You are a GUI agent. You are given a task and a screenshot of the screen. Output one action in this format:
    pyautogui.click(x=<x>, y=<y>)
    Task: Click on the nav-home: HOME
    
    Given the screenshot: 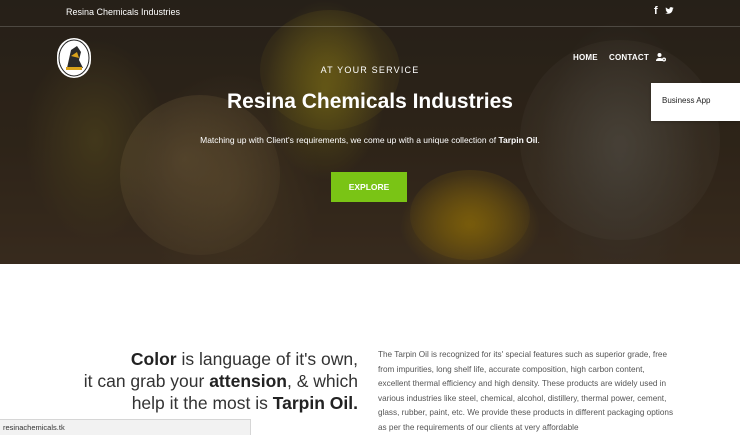 What is the action you would take?
    pyautogui.click(x=585, y=57)
    